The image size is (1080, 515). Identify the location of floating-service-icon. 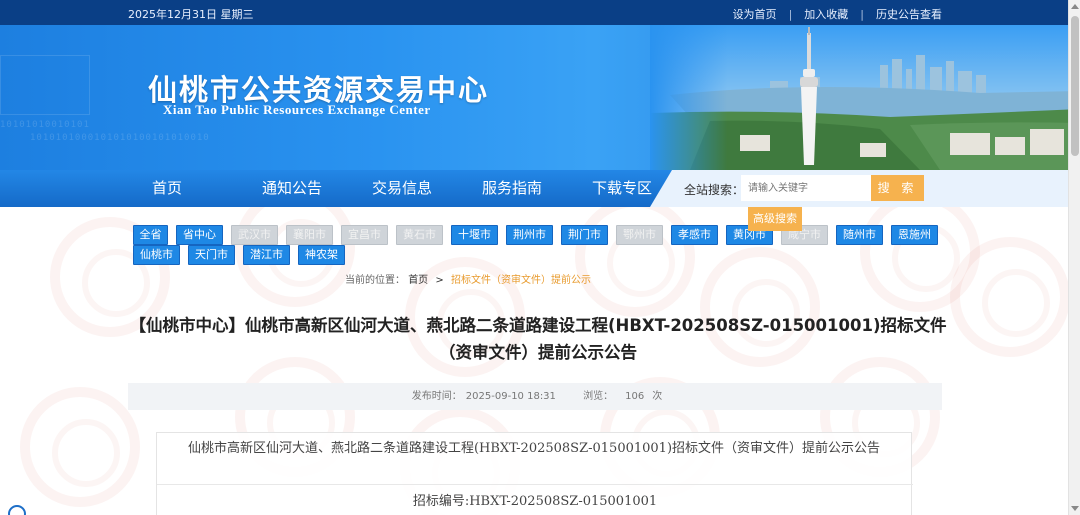
(17, 510).